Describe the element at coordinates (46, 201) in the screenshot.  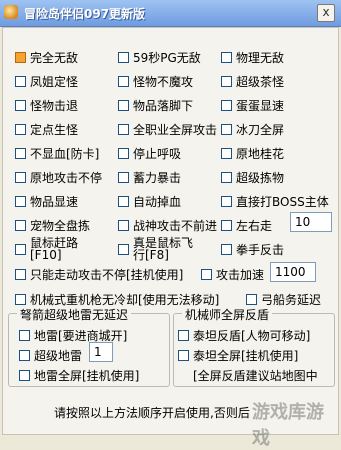
I see `checkbox-item-speed: 物品显速` at that location.